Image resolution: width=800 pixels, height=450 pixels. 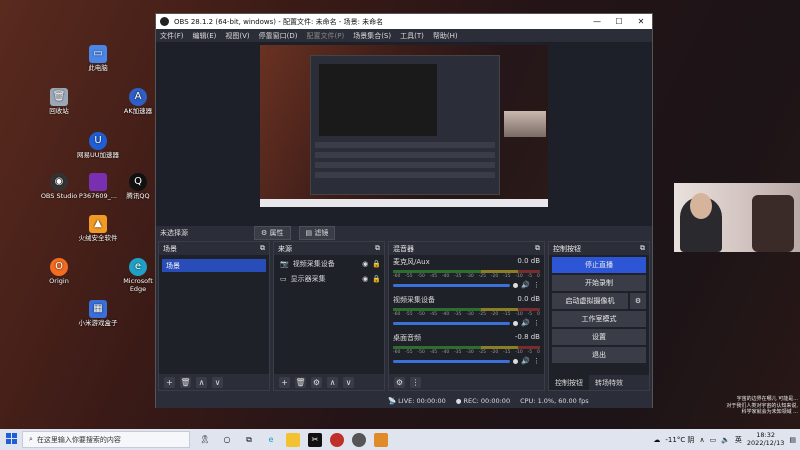 I want to click on menu-view: 视图(V), so click(x=237, y=36).